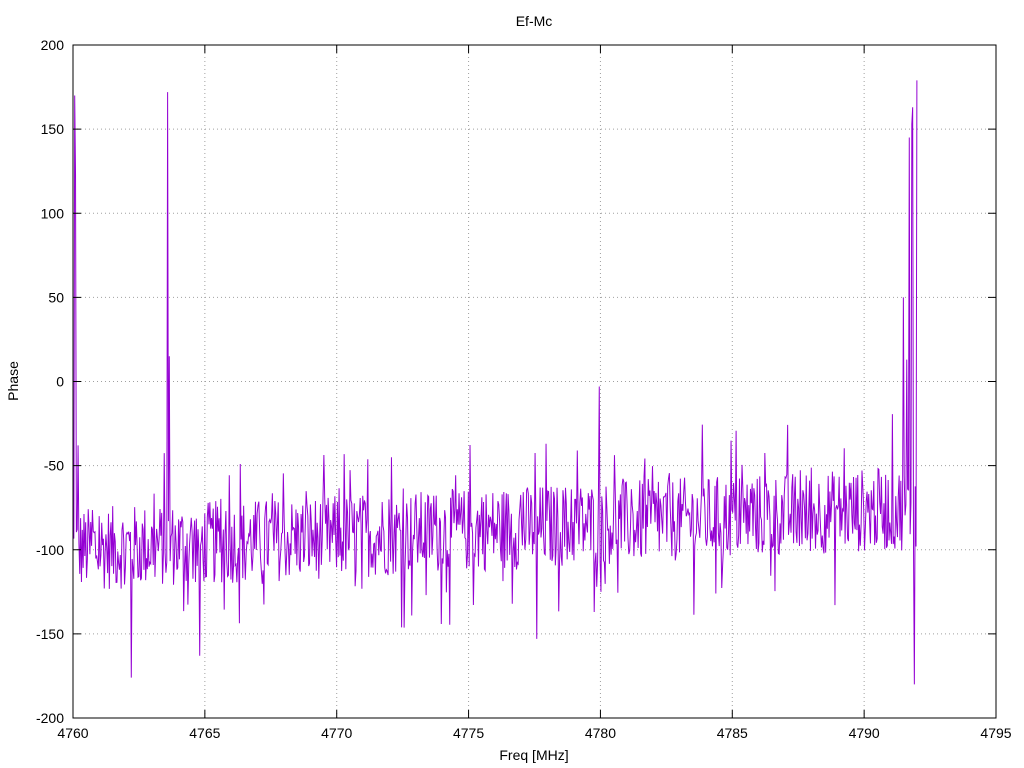 This screenshot has height=768, width=1024. What do you see at coordinates (13, 381) in the screenshot?
I see `y-axis-label: Phase` at bounding box center [13, 381].